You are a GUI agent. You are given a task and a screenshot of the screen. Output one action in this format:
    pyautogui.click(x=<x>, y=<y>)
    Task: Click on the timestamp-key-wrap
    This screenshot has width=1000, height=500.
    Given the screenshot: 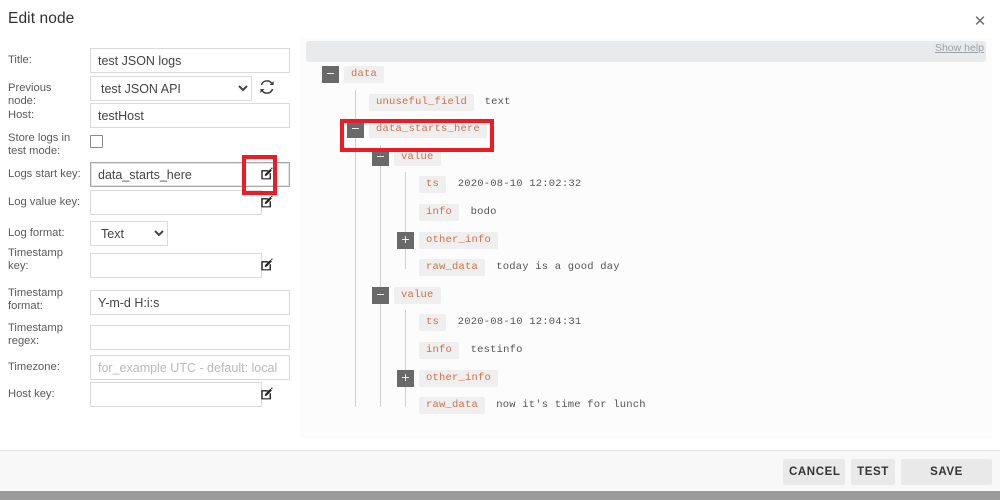 What is the action you would take?
    pyautogui.click(x=176, y=265)
    